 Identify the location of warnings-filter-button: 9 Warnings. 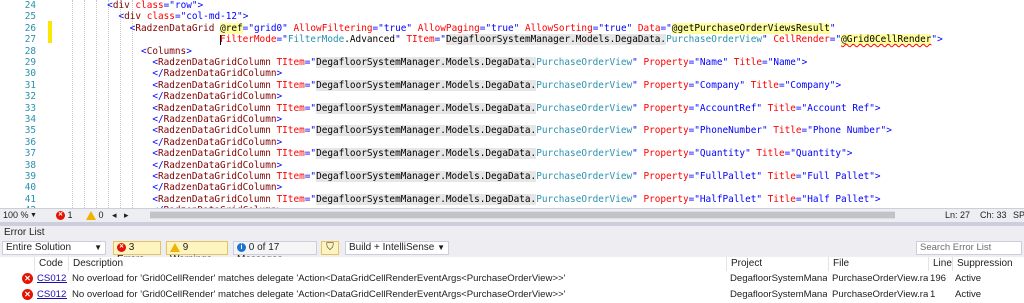
(197, 253).